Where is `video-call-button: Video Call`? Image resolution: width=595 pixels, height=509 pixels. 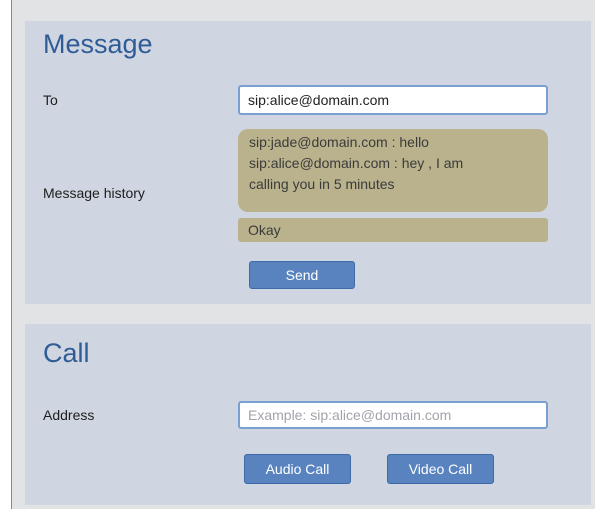 video-call-button: Video Call is located at coordinates (440, 469).